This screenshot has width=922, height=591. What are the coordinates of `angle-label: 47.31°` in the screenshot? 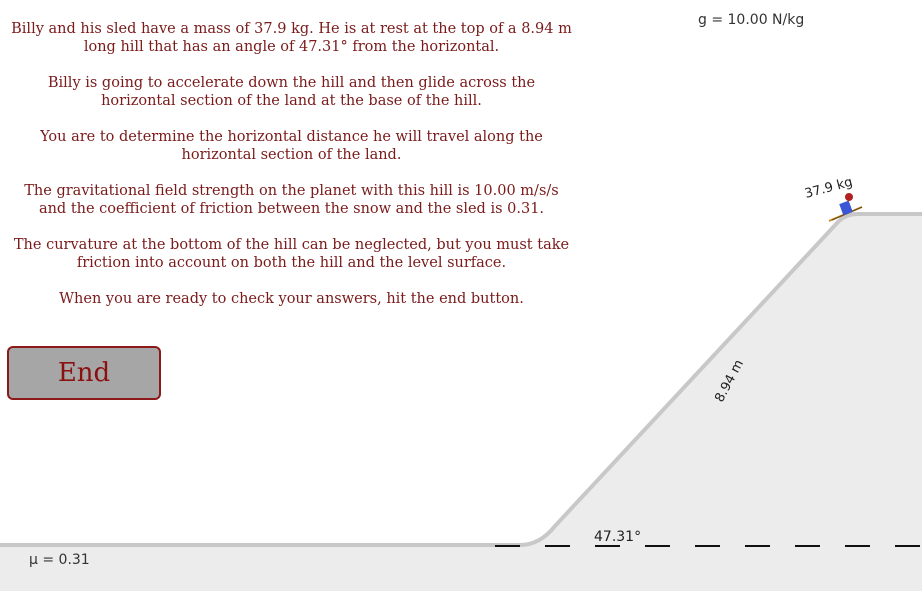 It's located at (617, 537).